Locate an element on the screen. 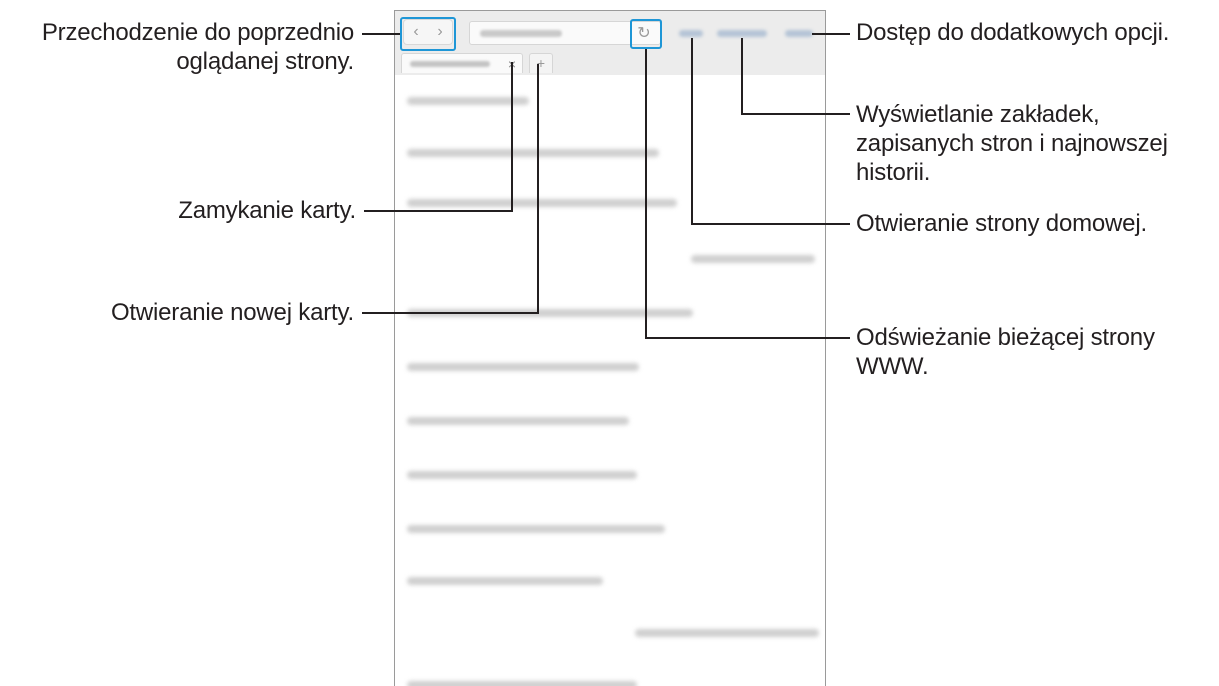 The image size is (1219, 686). tab-current: × is located at coordinates (462, 63).